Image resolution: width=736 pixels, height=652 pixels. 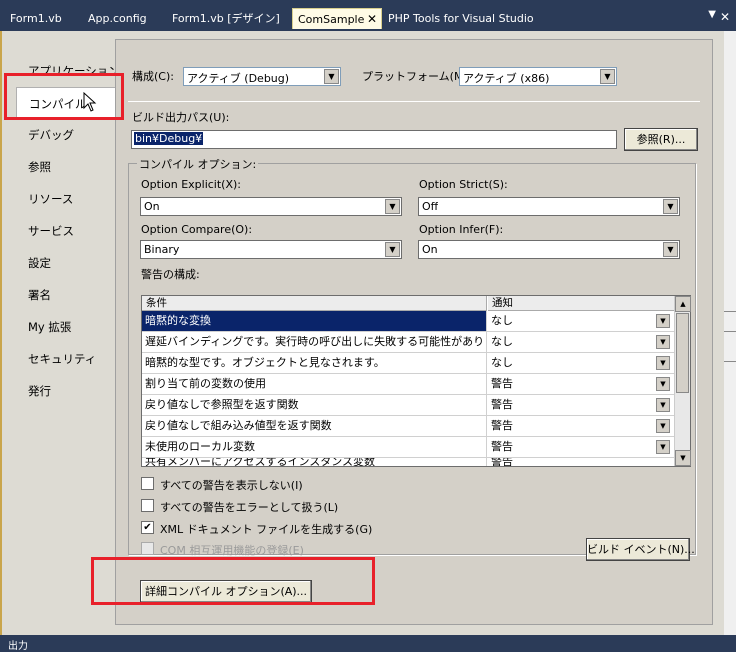 What do you see at coordinates (162, 249) in the screenshot?
I see `option-compare-value: Binary` at bounding box center [162, 249].